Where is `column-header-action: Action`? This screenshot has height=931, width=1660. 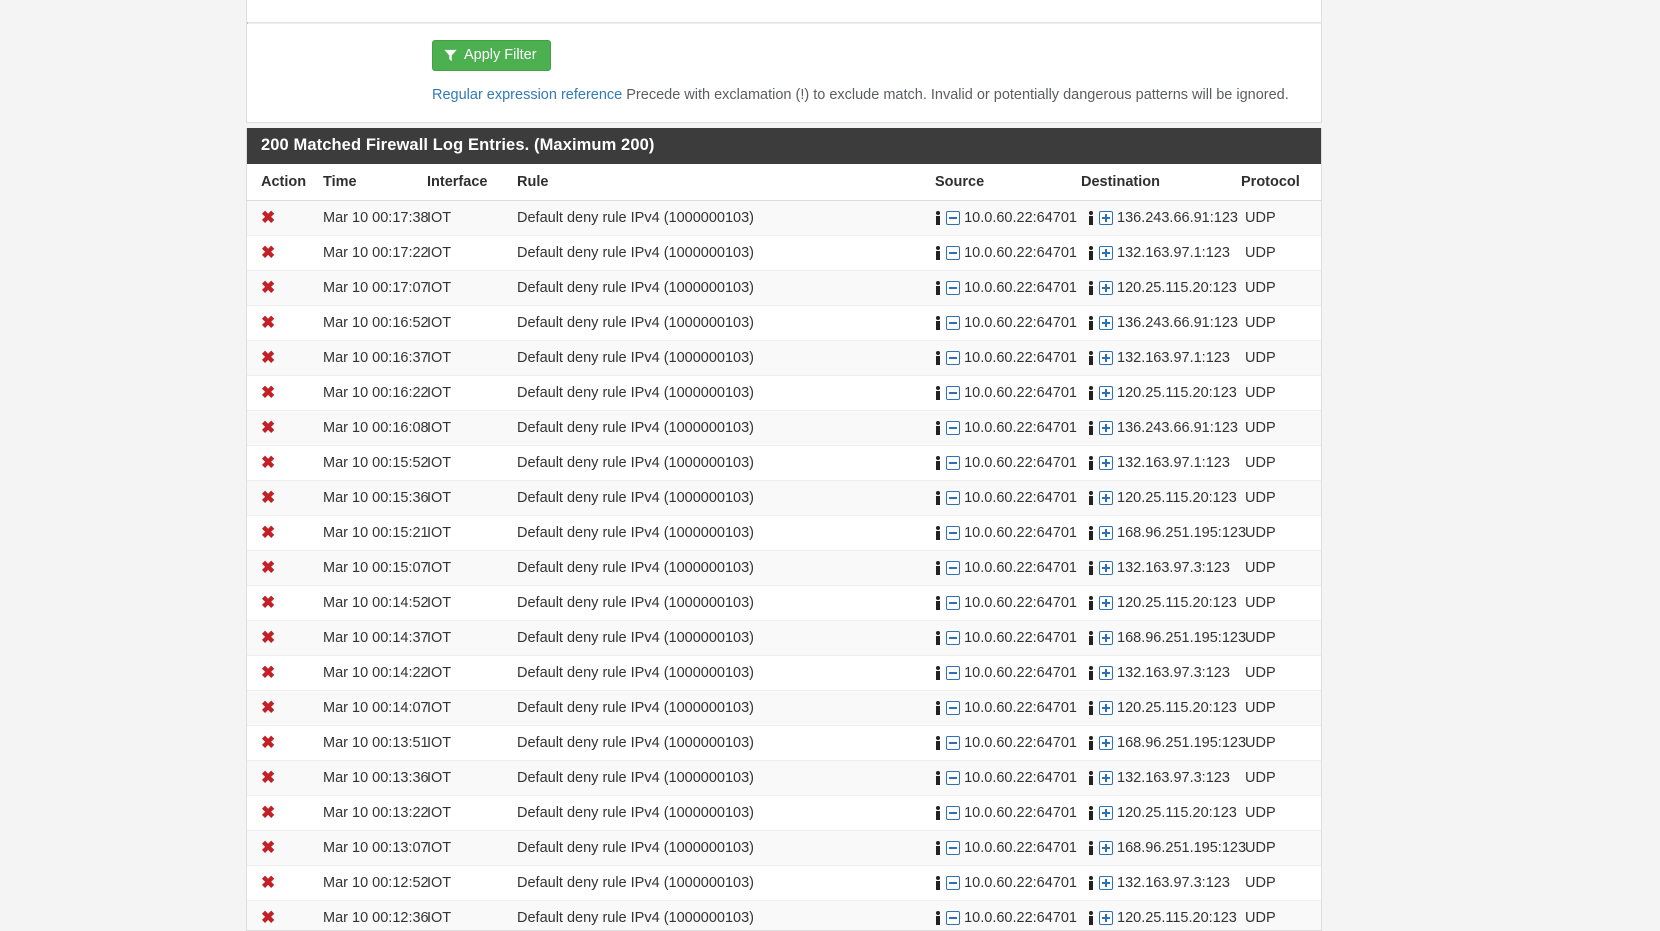 column-header-action: Action is located at coordinates (285, 182).